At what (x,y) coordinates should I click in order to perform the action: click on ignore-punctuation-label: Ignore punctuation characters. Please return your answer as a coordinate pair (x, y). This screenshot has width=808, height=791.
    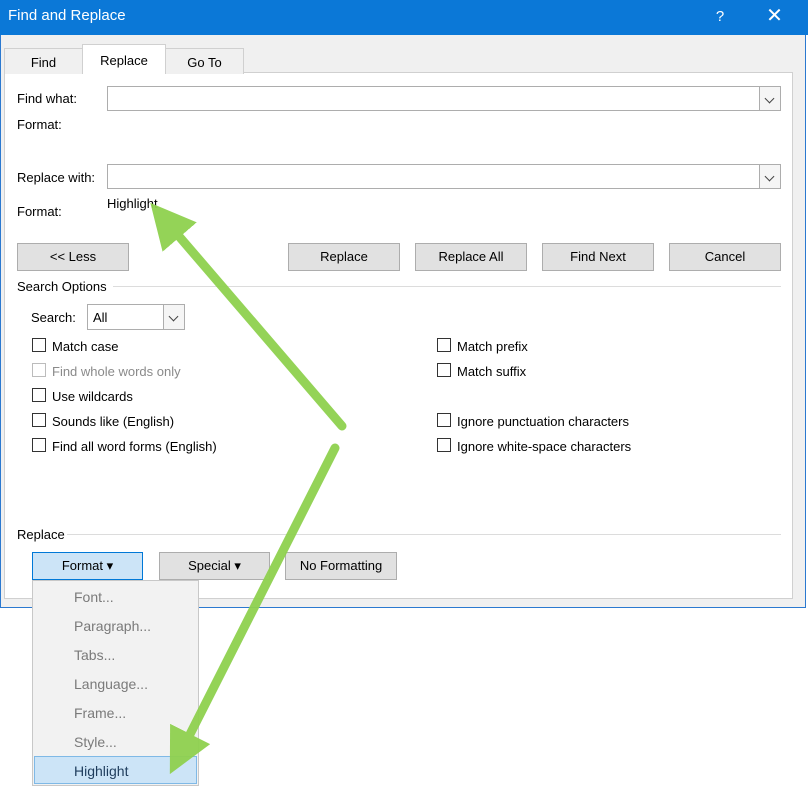
    Looking at the image, I should click on (543, 421).